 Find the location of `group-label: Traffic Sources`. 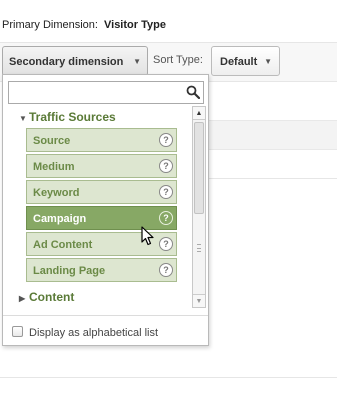

group-label: Traffic Sources is located at coordinates (72, 117).